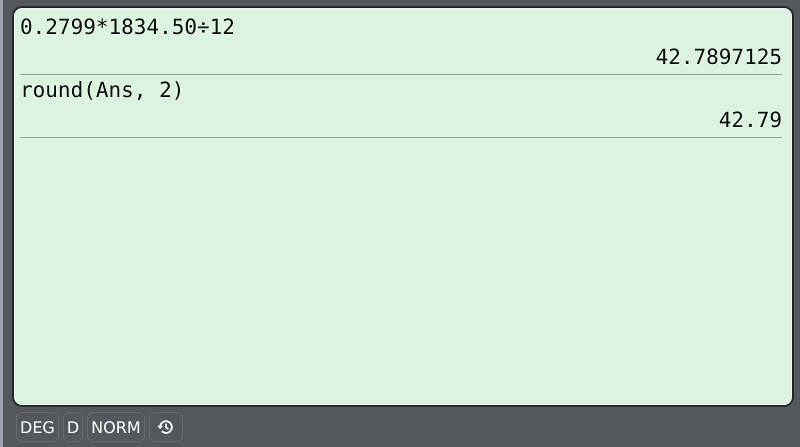  I want to click on mode-button: D, so click(73, 427).